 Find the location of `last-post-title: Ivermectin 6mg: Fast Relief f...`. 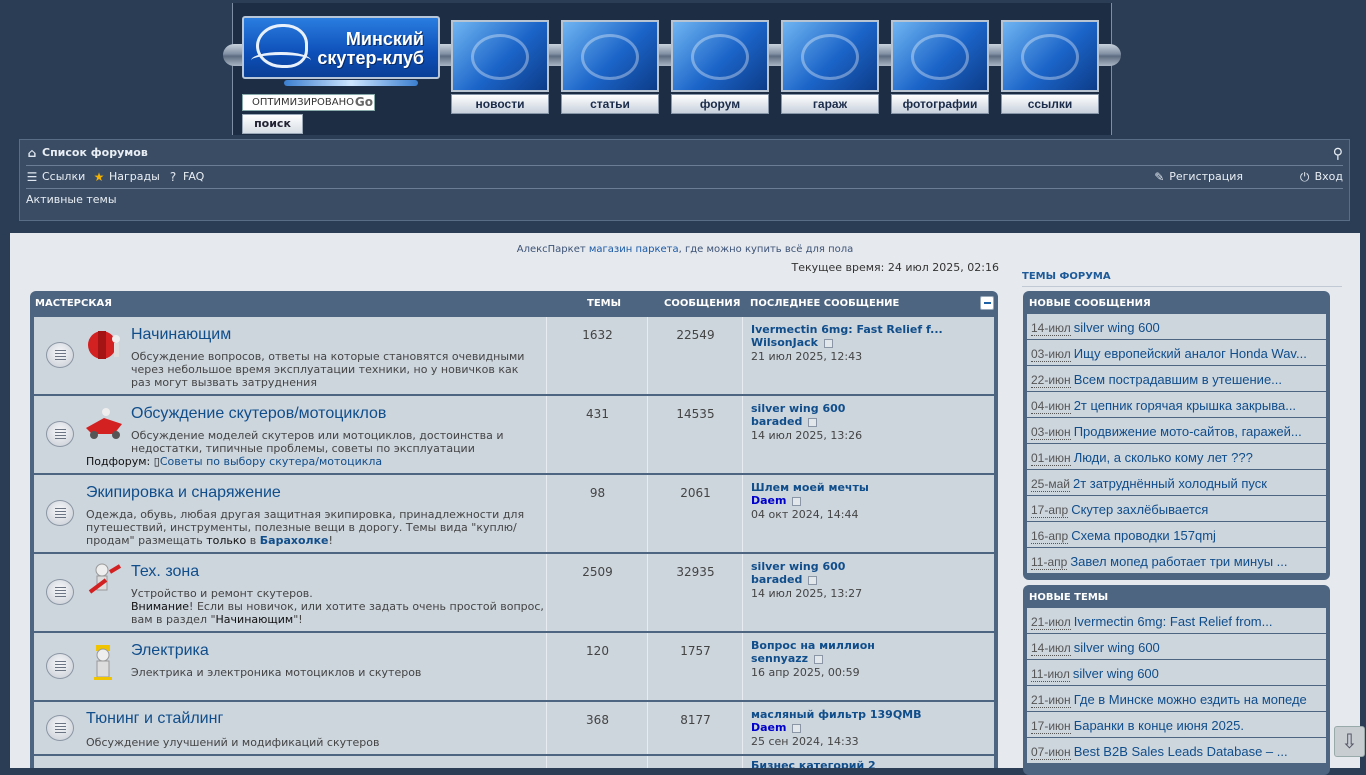

last-post-title: Ivermectin 6mg: Fast Relief f... is located at coordinates (851, 329).